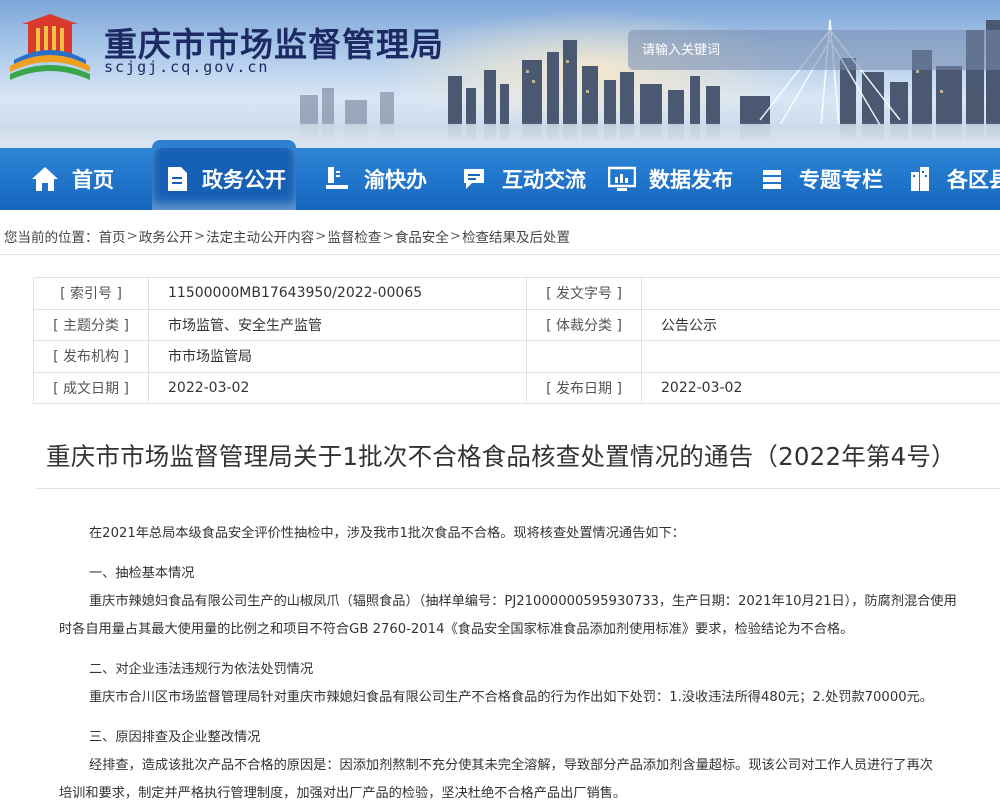 The width and height of the screenshot is (1000, 804). I want to click on meta-key: [ 索引号 ], so click(91, 293).